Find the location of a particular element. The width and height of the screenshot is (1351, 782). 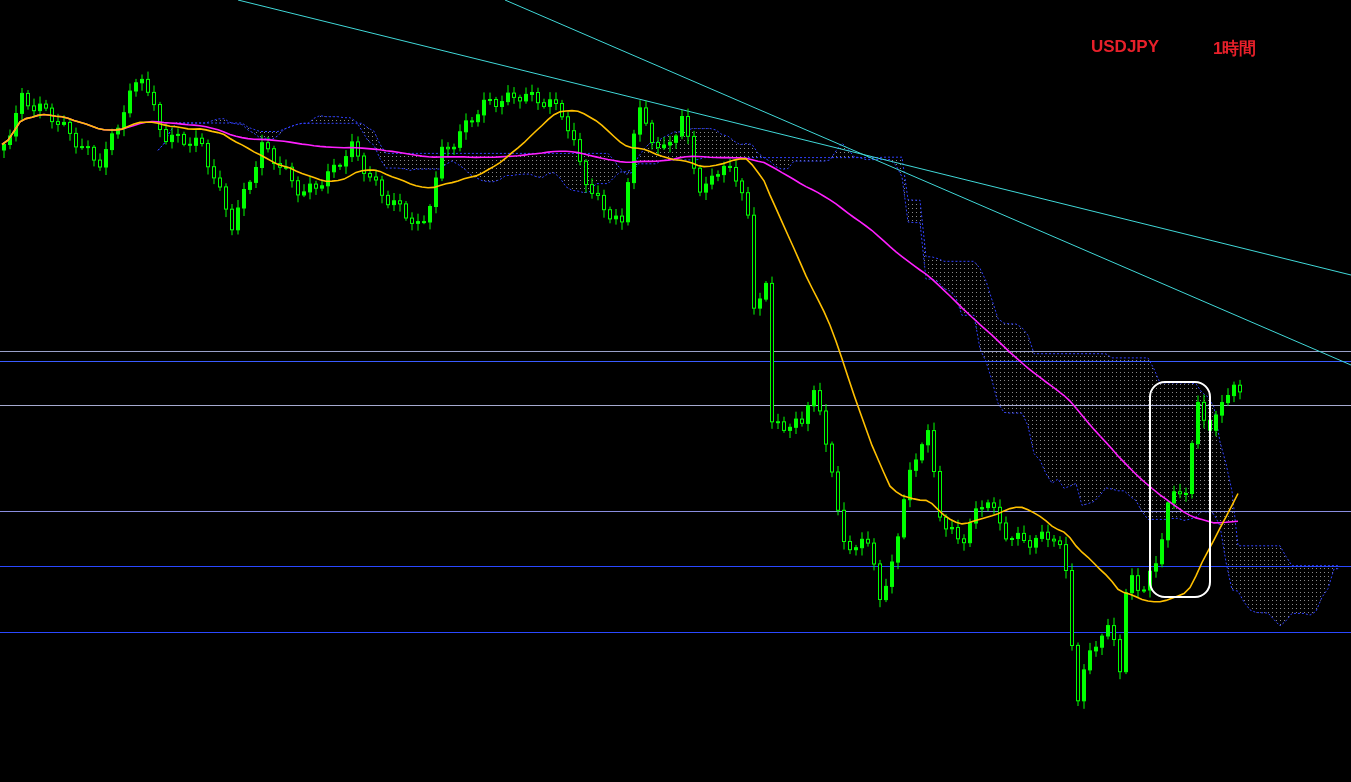

timeframe-label: 1時間 is located at coordinates (1235, 49).